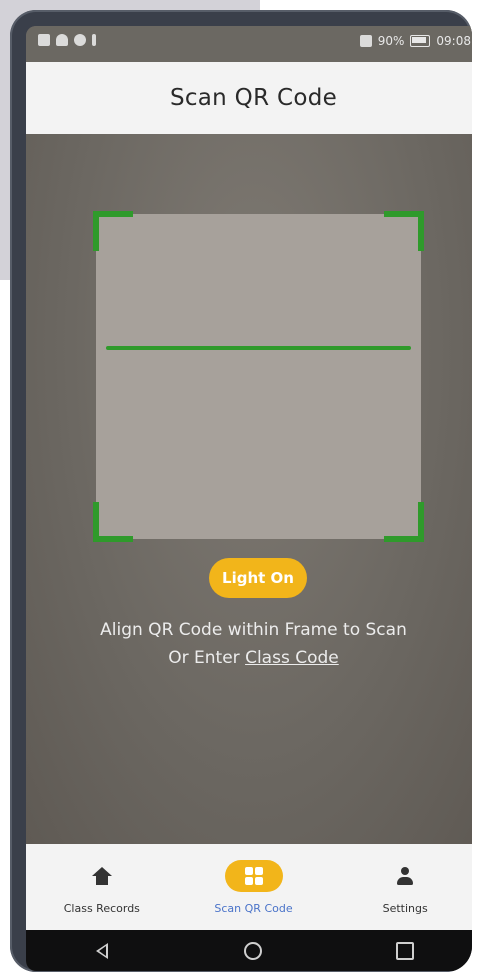 Image resolution: width=477 pixels, height=977 pixels. What do you see at coordinates (391, 41) in the screenshot?
I see `battery-text: 90%` at bounding box center [391, 41].